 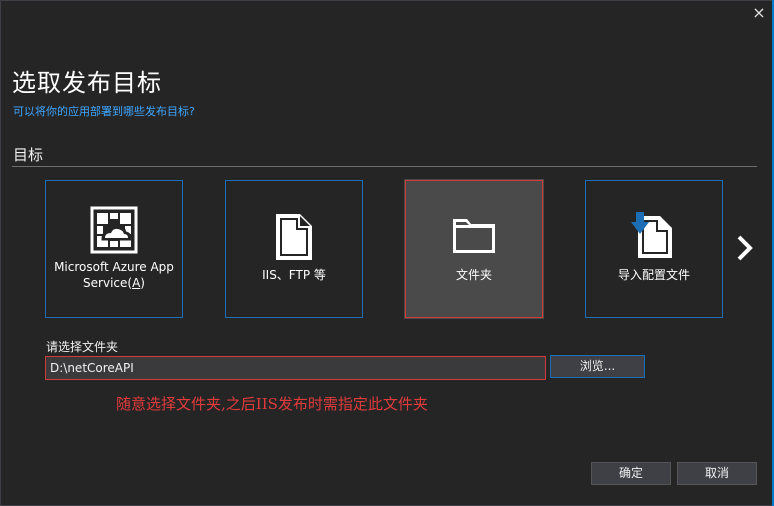 I want to click on target-label-line2: Service(A), so click(x=114, y=283).